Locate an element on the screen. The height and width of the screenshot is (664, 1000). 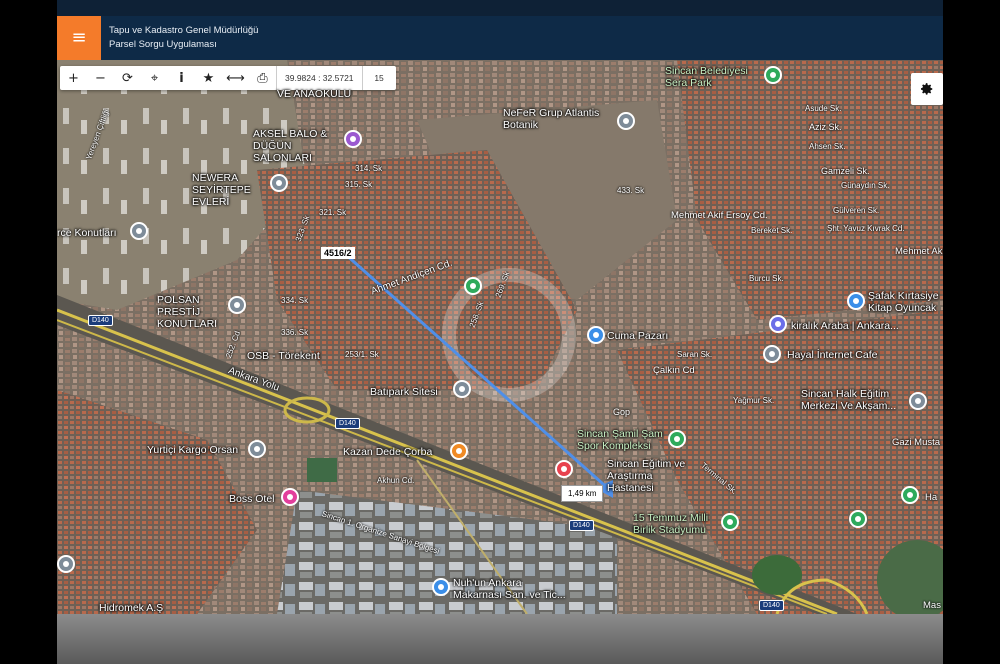
refresh-icon: ⟳ is located at coordinates (127, 78).